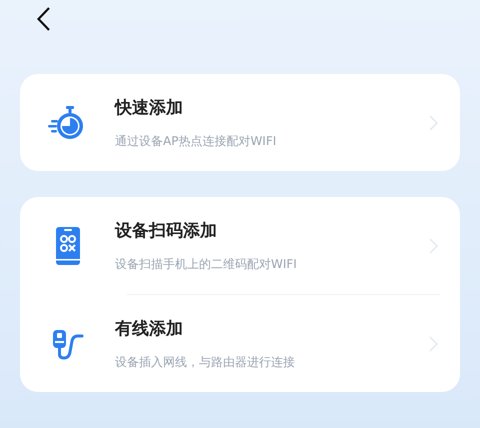 The height and width of the screenshot is (428, 480). Describe the element at coordinates (196, 141) in the screenshot. I see `option-description: 通过设备AP热点连接配对WIFI` at that location.